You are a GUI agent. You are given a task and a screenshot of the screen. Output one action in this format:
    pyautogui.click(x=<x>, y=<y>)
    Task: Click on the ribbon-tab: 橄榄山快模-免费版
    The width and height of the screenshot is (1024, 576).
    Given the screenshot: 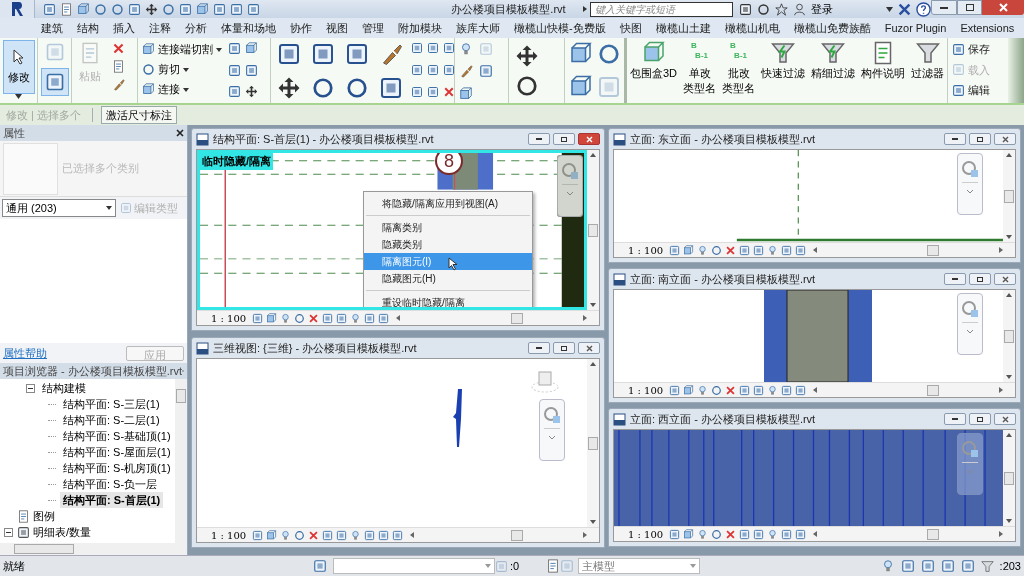 What is the action you would take?
    pyautogui.click(x=560, y=28)
    